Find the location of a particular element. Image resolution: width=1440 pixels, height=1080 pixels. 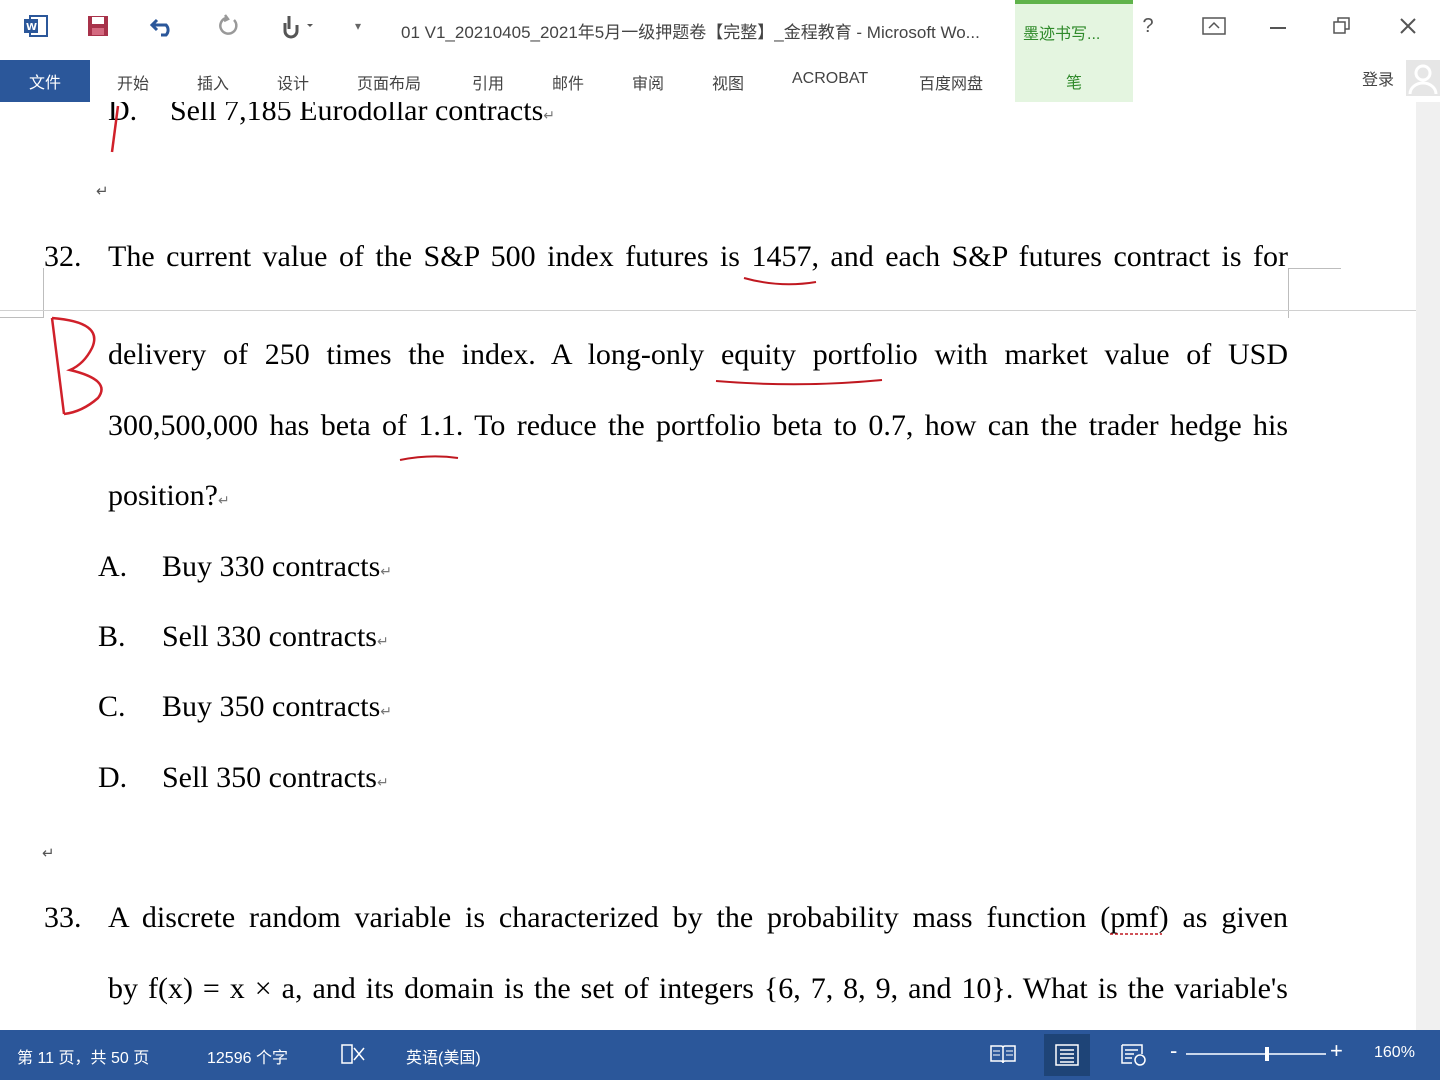

tab-file: 文件 is located at coordinates (45, 81).